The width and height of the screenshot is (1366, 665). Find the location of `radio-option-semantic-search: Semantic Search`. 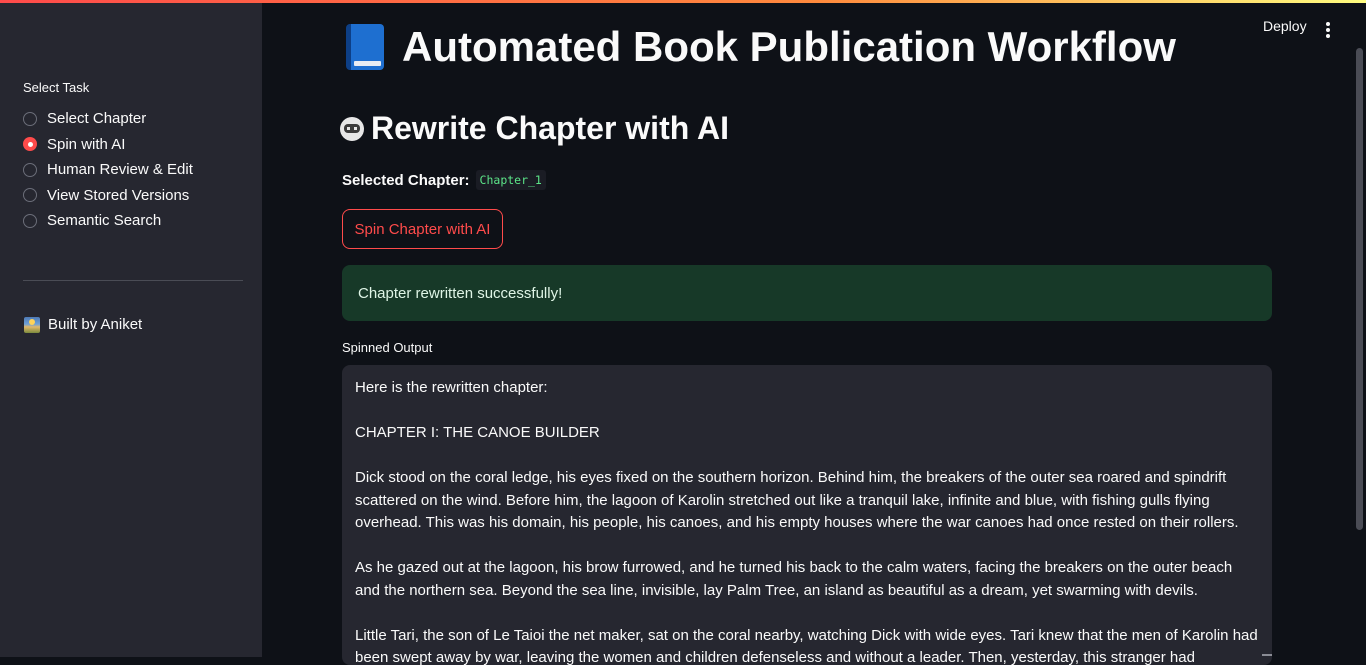

radio-option-semantic-search: Semantic Search is located at coordinates (108, 221).